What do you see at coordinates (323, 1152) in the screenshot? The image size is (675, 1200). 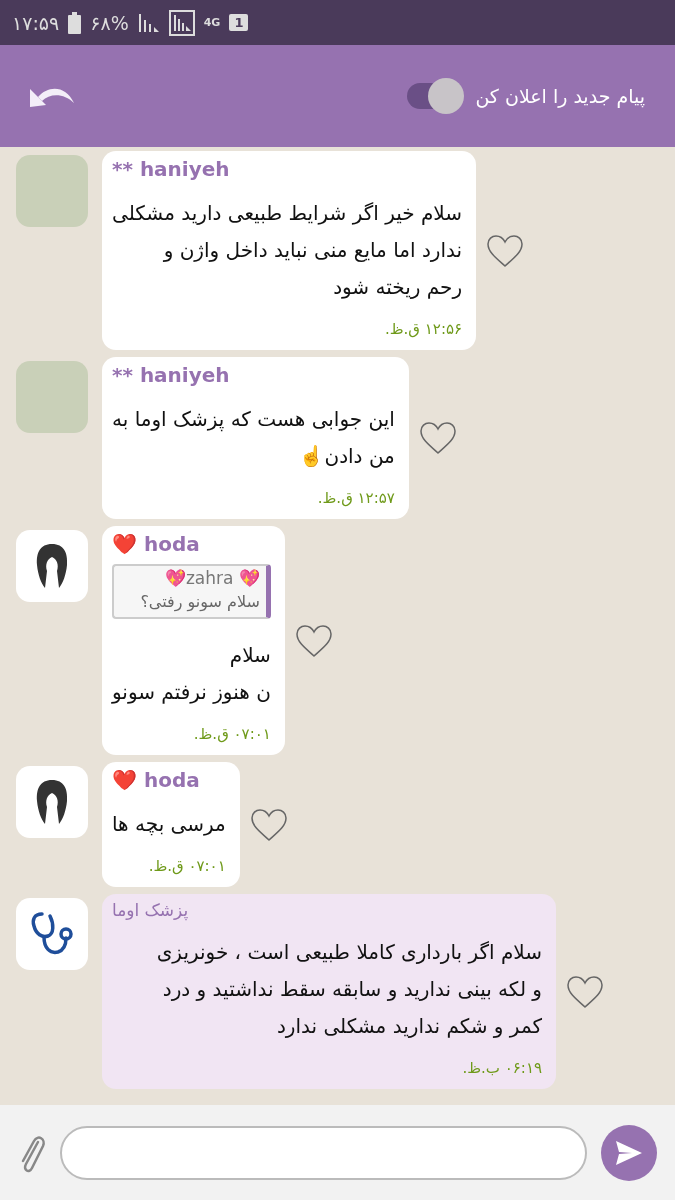 I see `message-input` at bounding box center [323, 1152].